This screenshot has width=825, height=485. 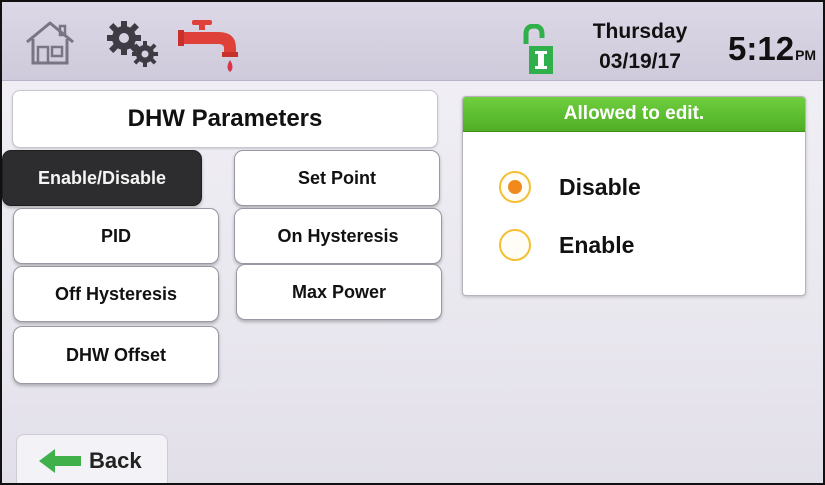 What do you see at coordinates (225, 119) in the screenshot?
I see `page-title: DHW Parameters` at bounding box center [225, 119].